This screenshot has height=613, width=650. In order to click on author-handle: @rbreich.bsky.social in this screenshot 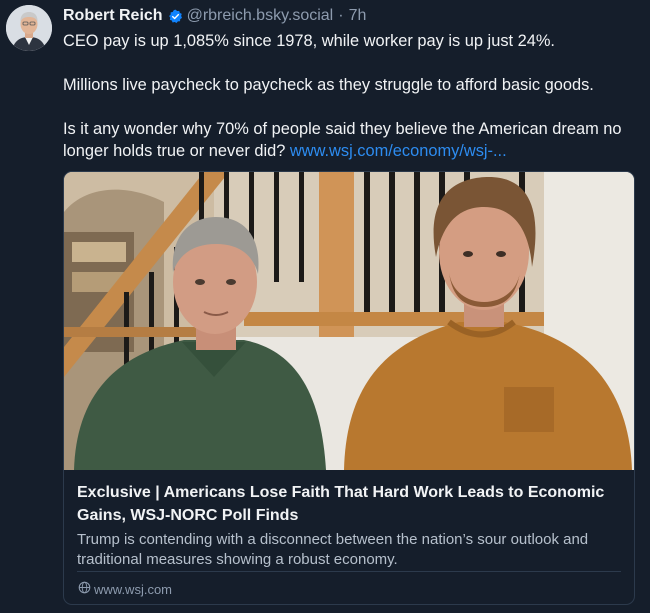, I will do `click(260, 16)`.